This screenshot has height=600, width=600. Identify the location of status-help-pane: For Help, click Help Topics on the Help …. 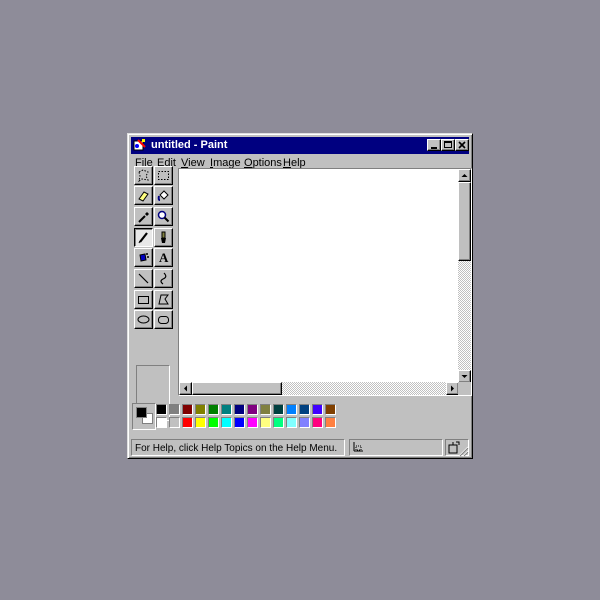
(238, 447).